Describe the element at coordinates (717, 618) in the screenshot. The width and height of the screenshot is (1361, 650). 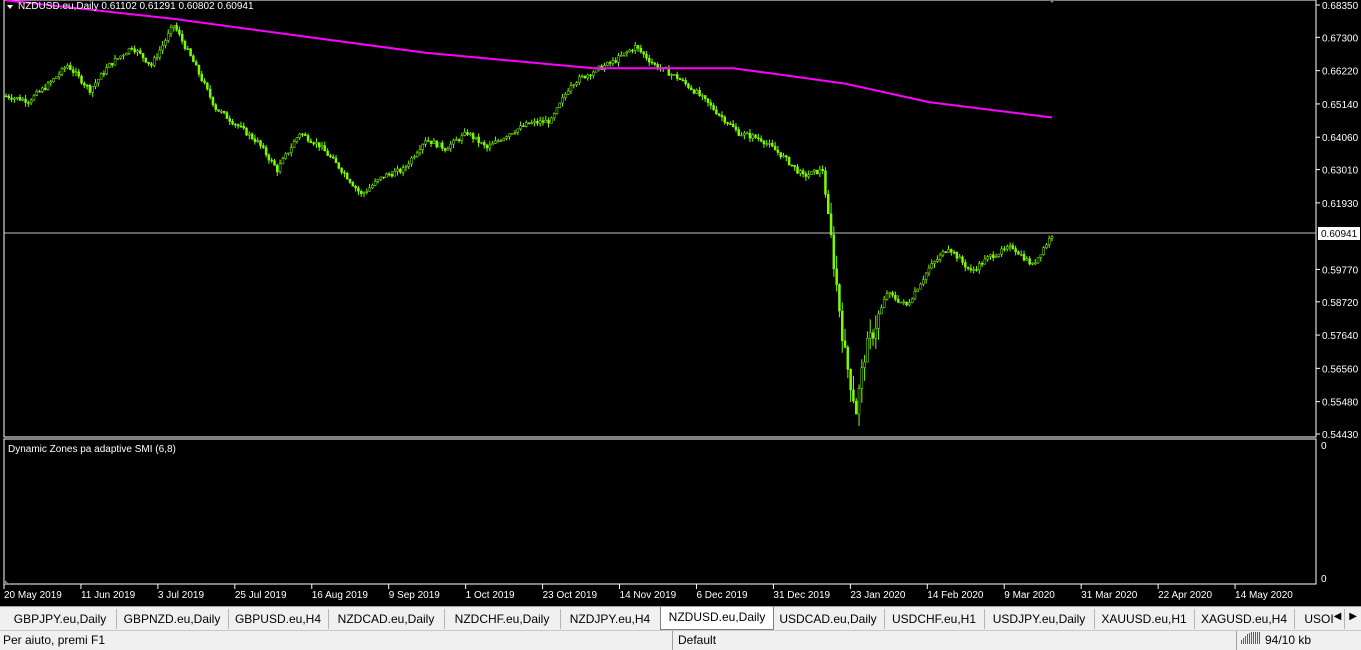
I see `chart-tab: NZDUSD.eu,Daily` at that location.